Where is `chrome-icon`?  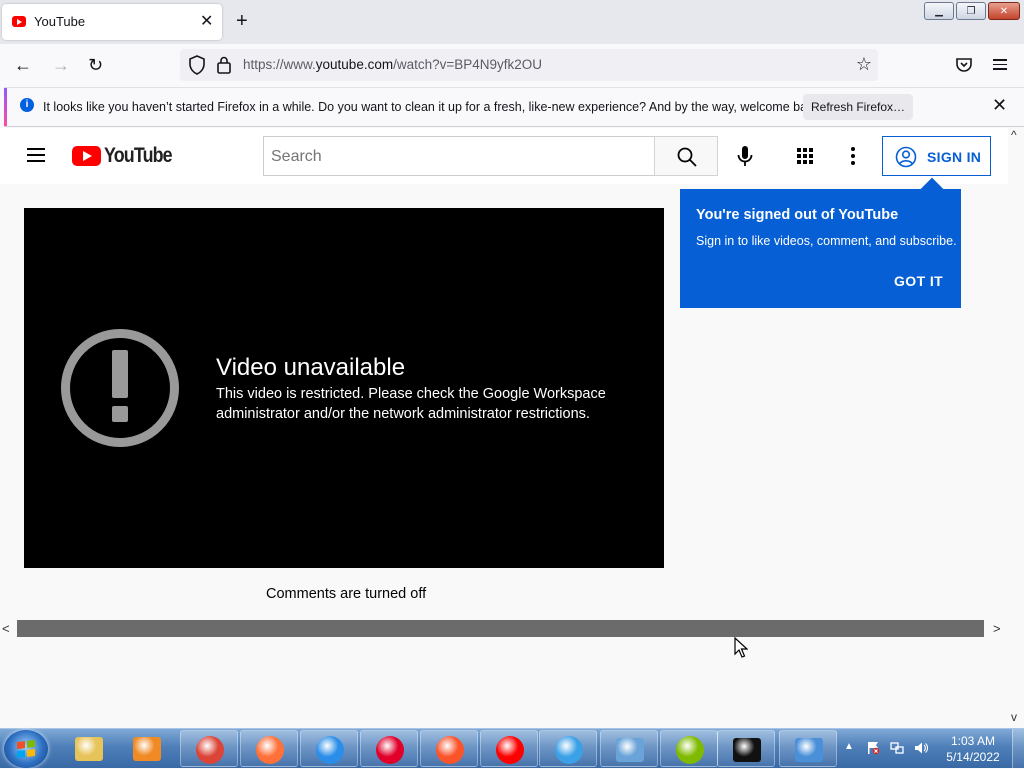
chrome-icon is located at coordinates (210, 750).